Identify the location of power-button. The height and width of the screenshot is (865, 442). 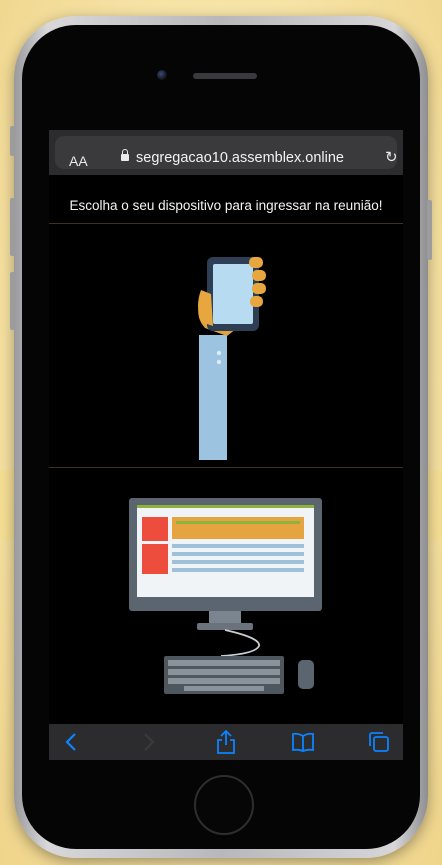
(429, 230).